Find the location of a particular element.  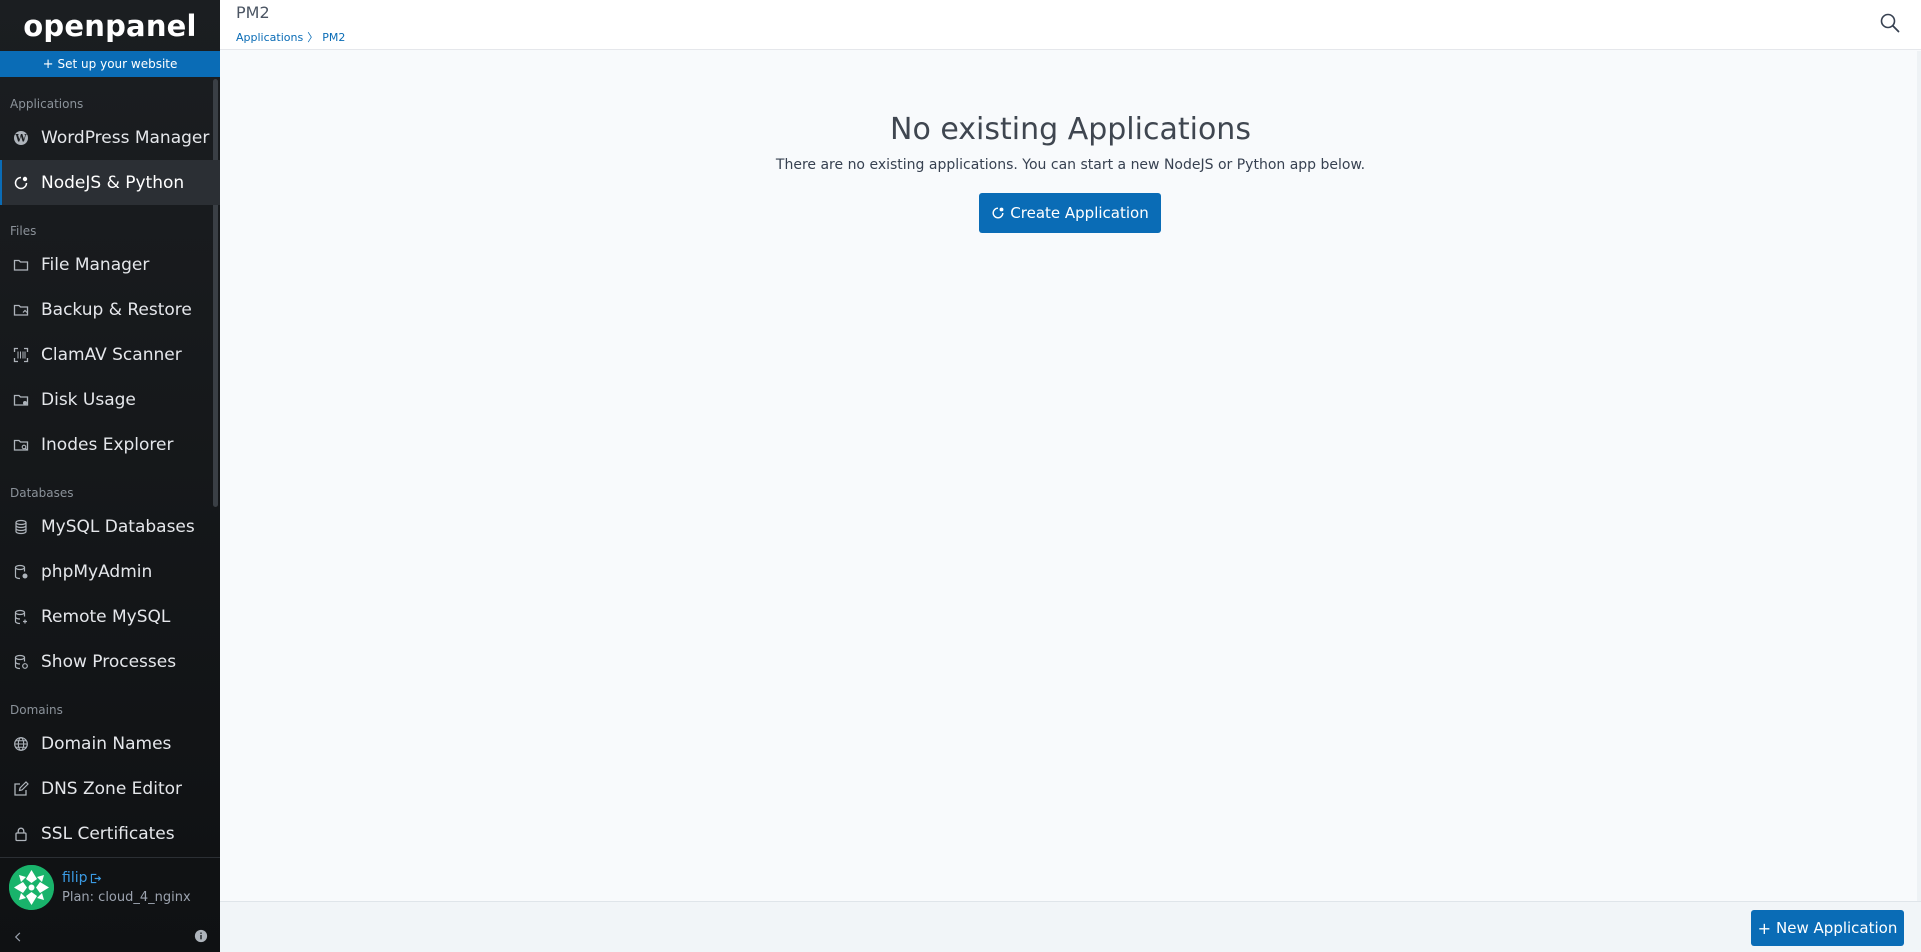

sidebar-item-label: NodeJS & Python is located at coordinates (113, 182).